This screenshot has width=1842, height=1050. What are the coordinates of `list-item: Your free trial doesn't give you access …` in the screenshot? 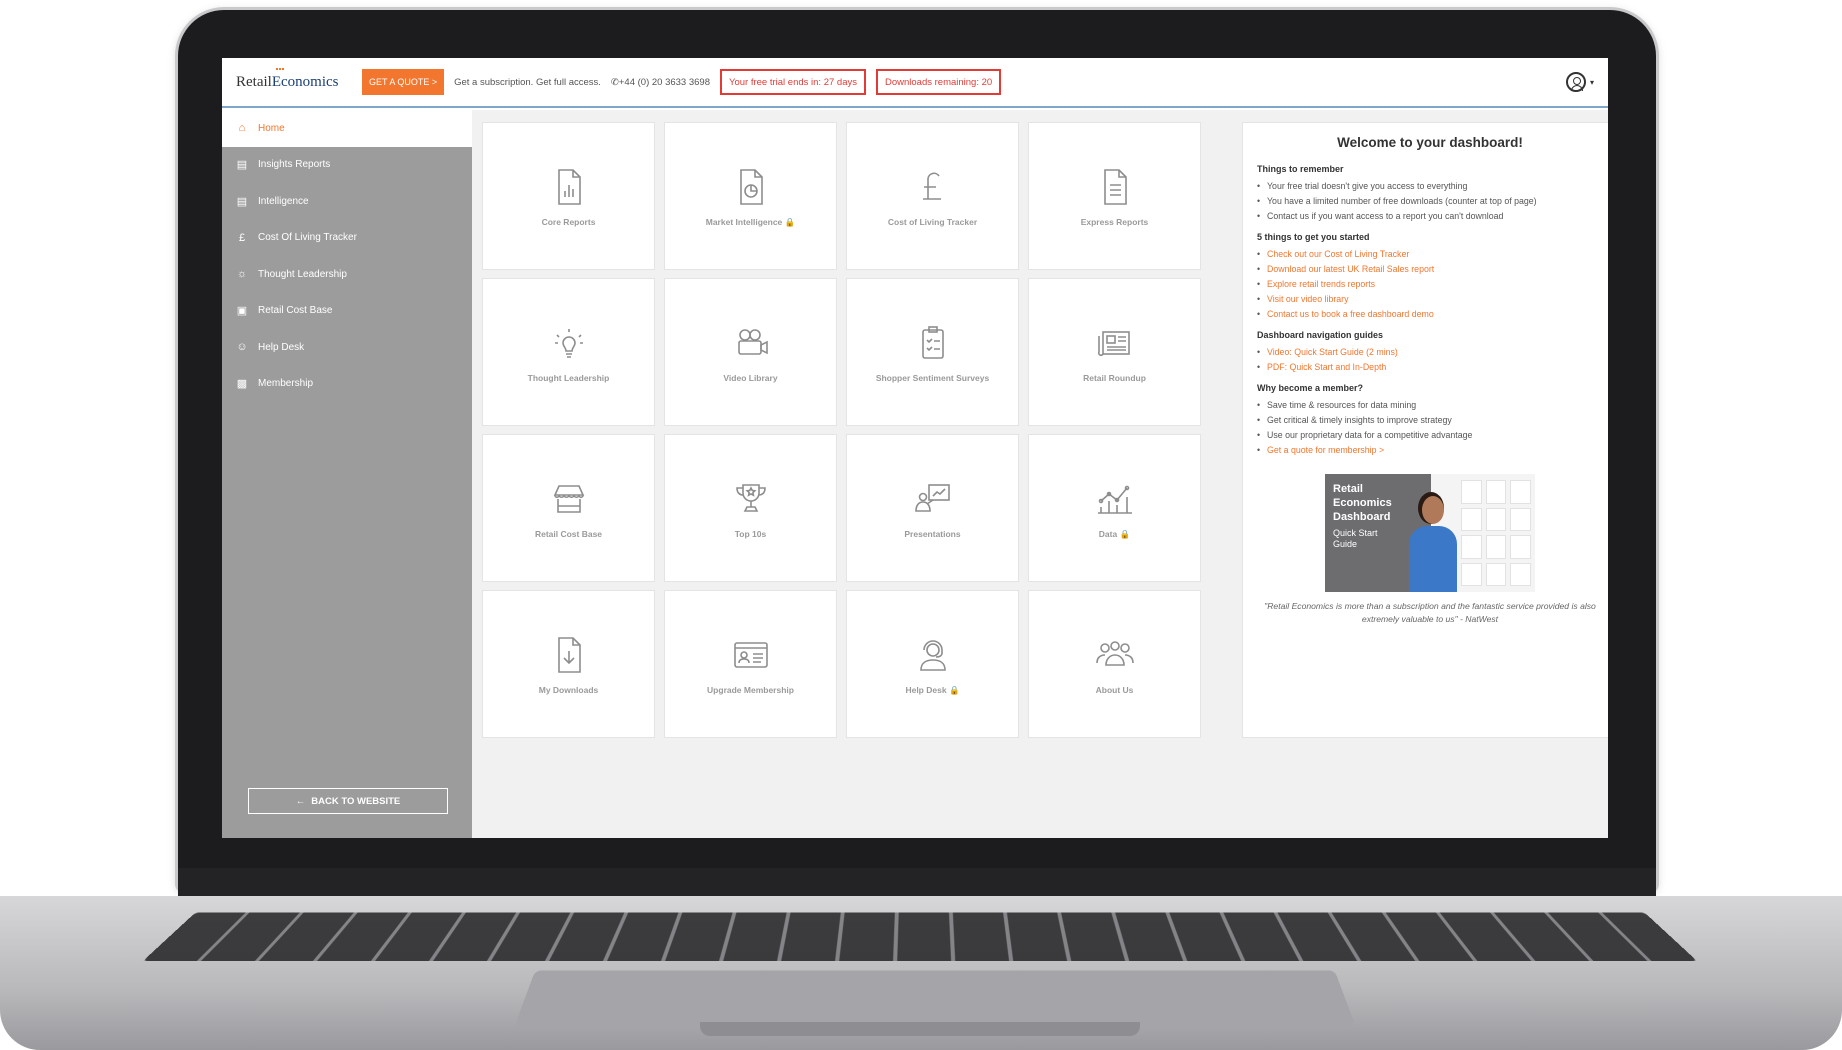 It's located at (1430, 186).